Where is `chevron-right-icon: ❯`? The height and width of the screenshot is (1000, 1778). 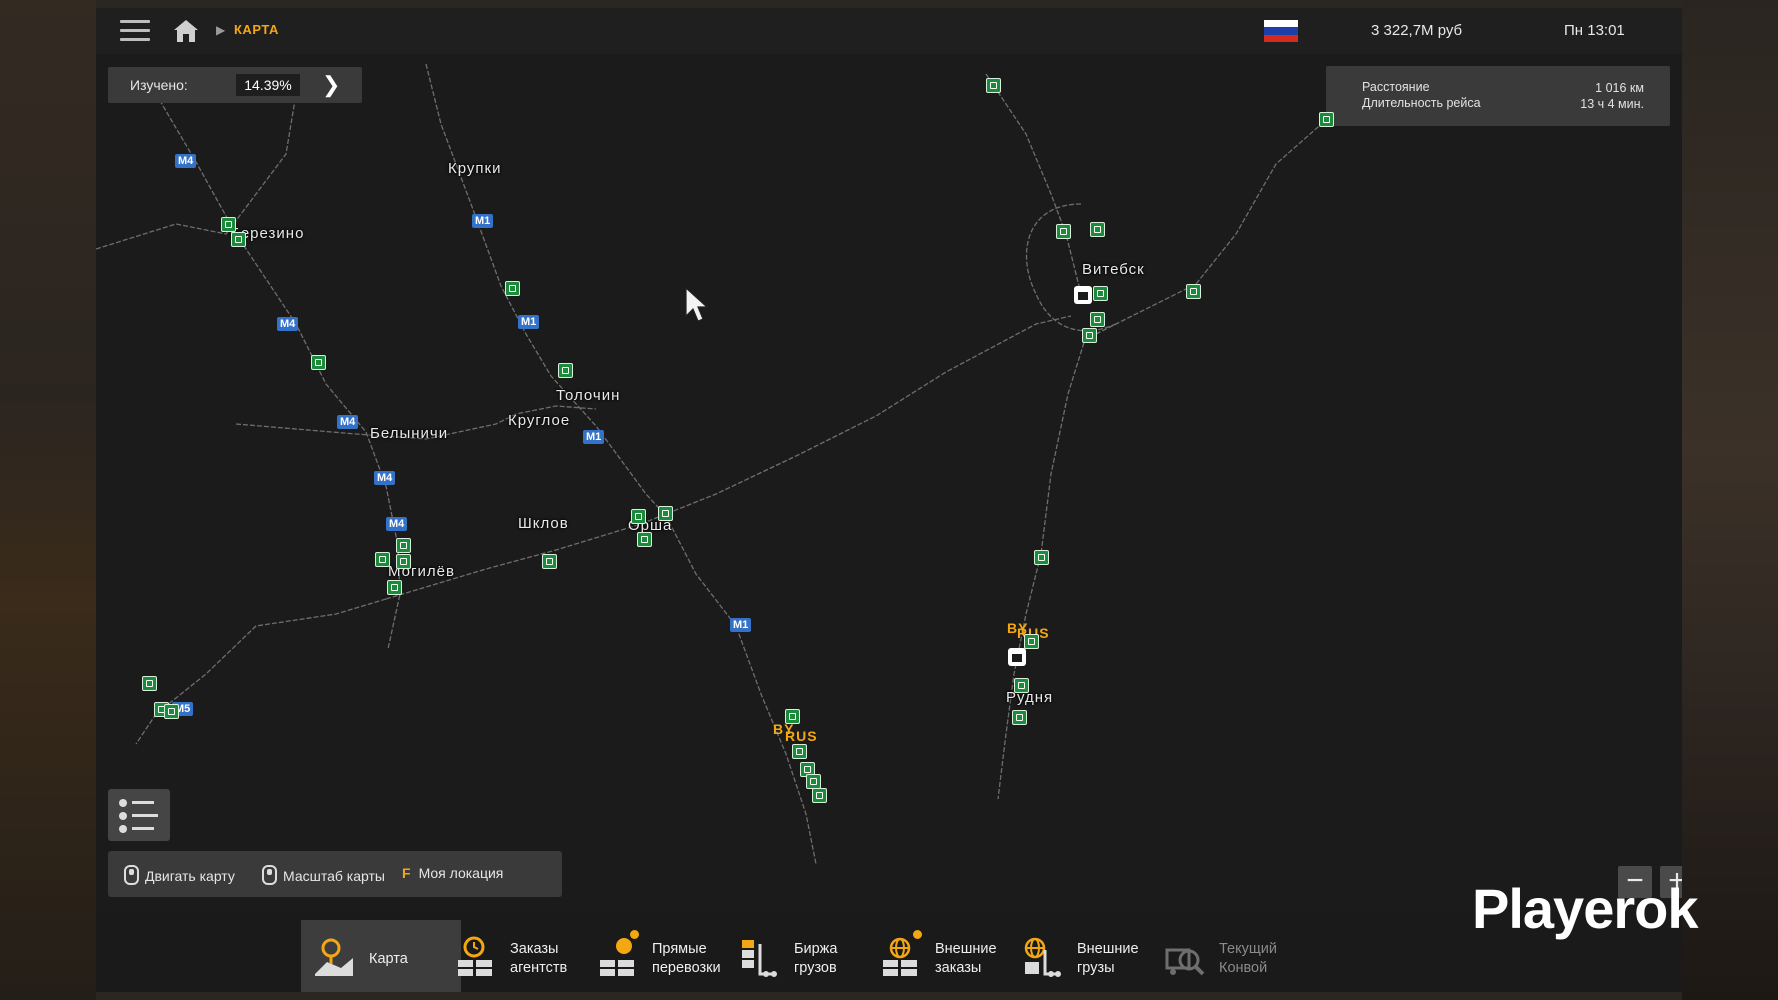
chevron-right-icon: ❯ is located at coordinates (331, 85).